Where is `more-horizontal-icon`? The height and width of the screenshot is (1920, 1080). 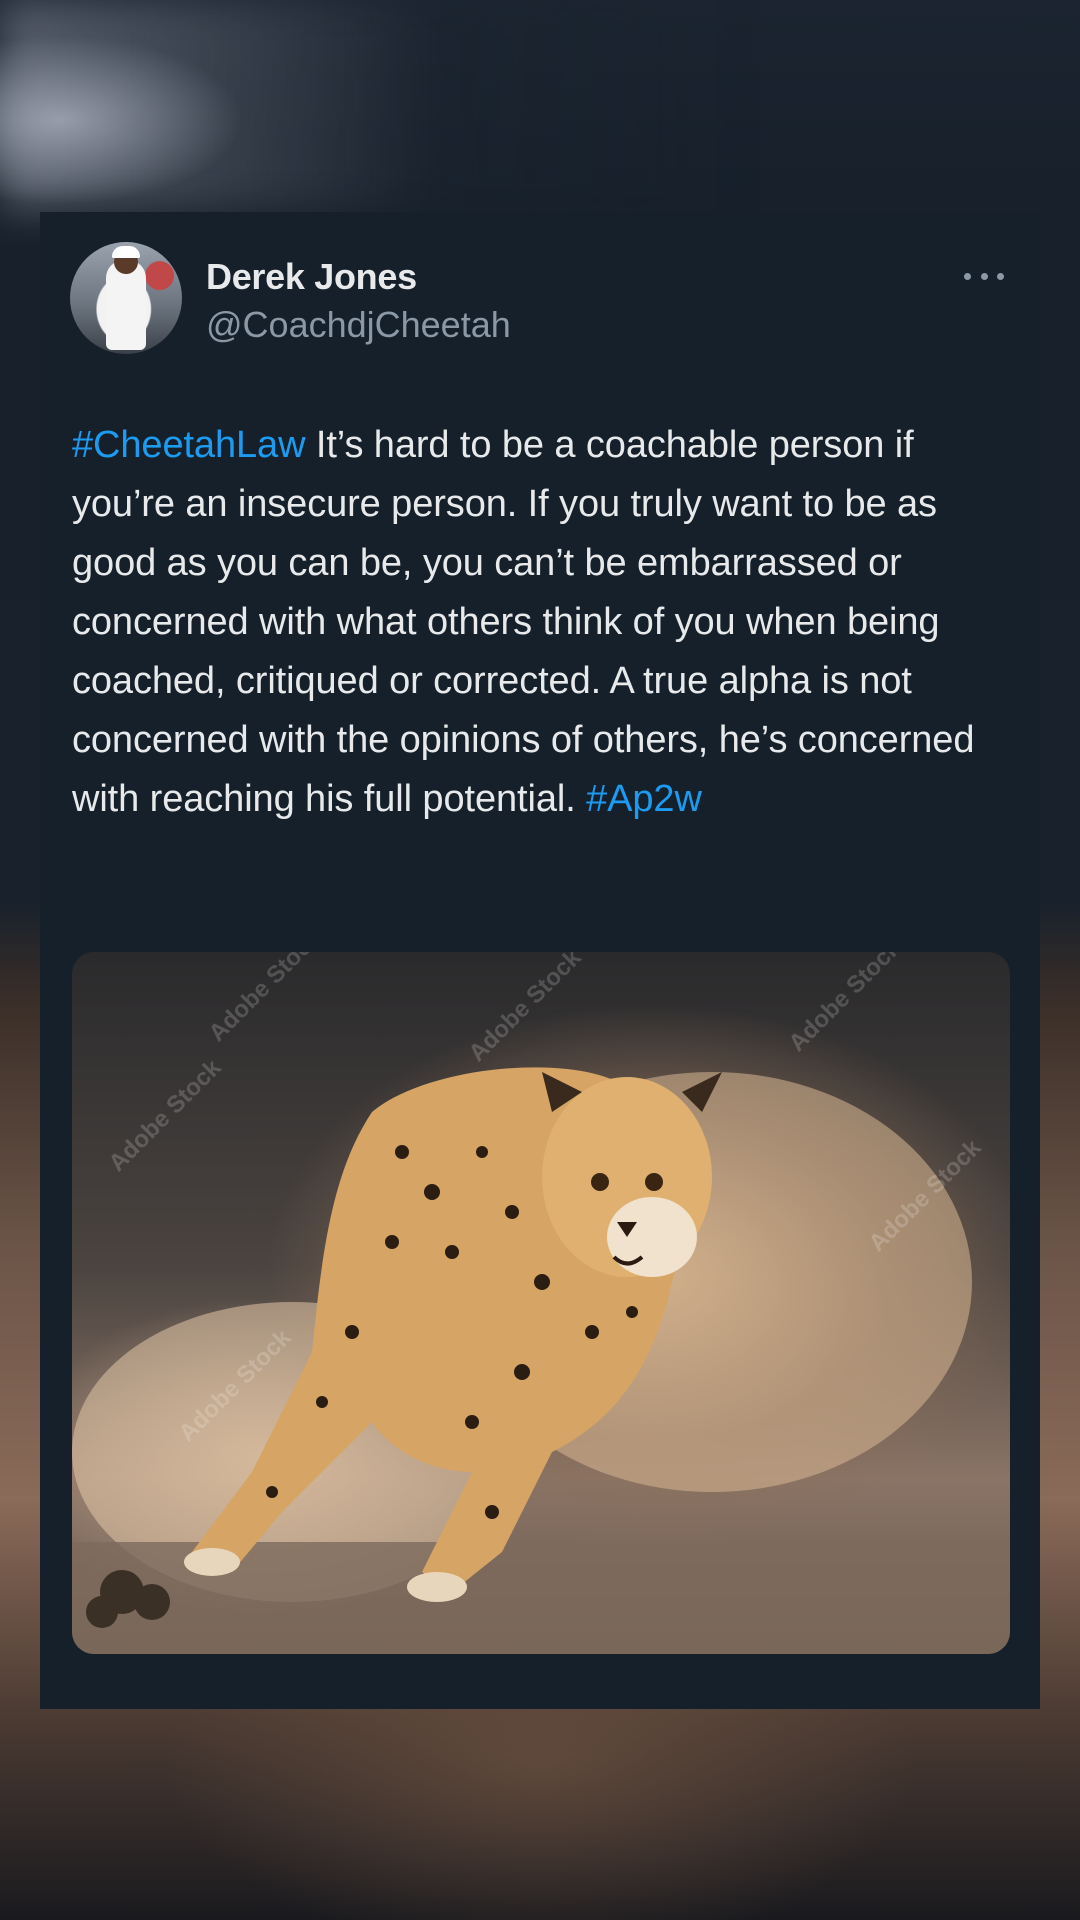
more-horizontal-icon is located at coordinates (967, 276).